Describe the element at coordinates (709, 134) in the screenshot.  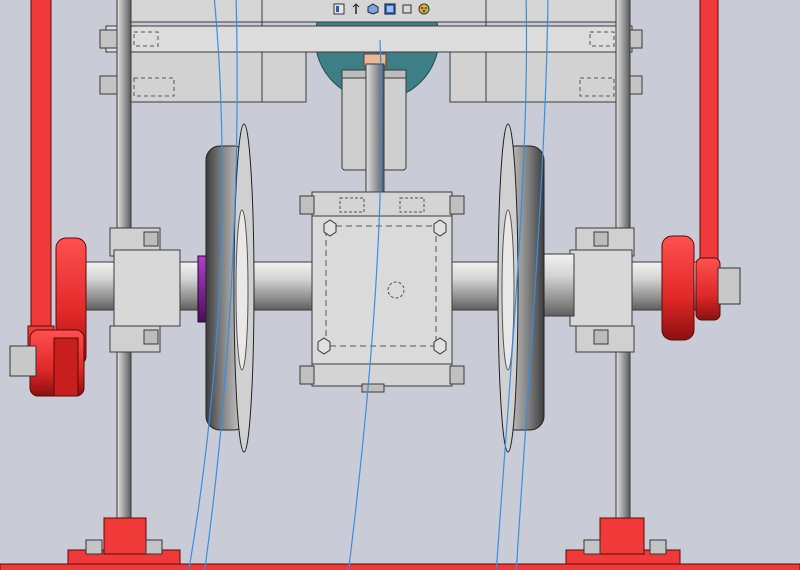
I see `right-red-rail` at that location.